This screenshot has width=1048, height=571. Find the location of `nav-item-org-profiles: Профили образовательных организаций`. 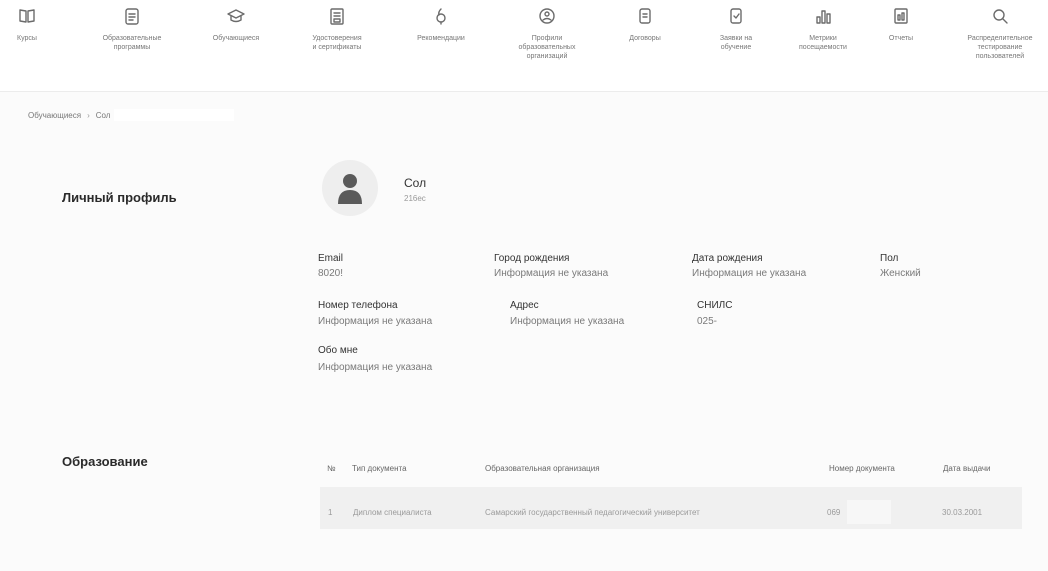

nav-item-org-profiles: Профили образовательных организаций is located at coordinates (547, 33).